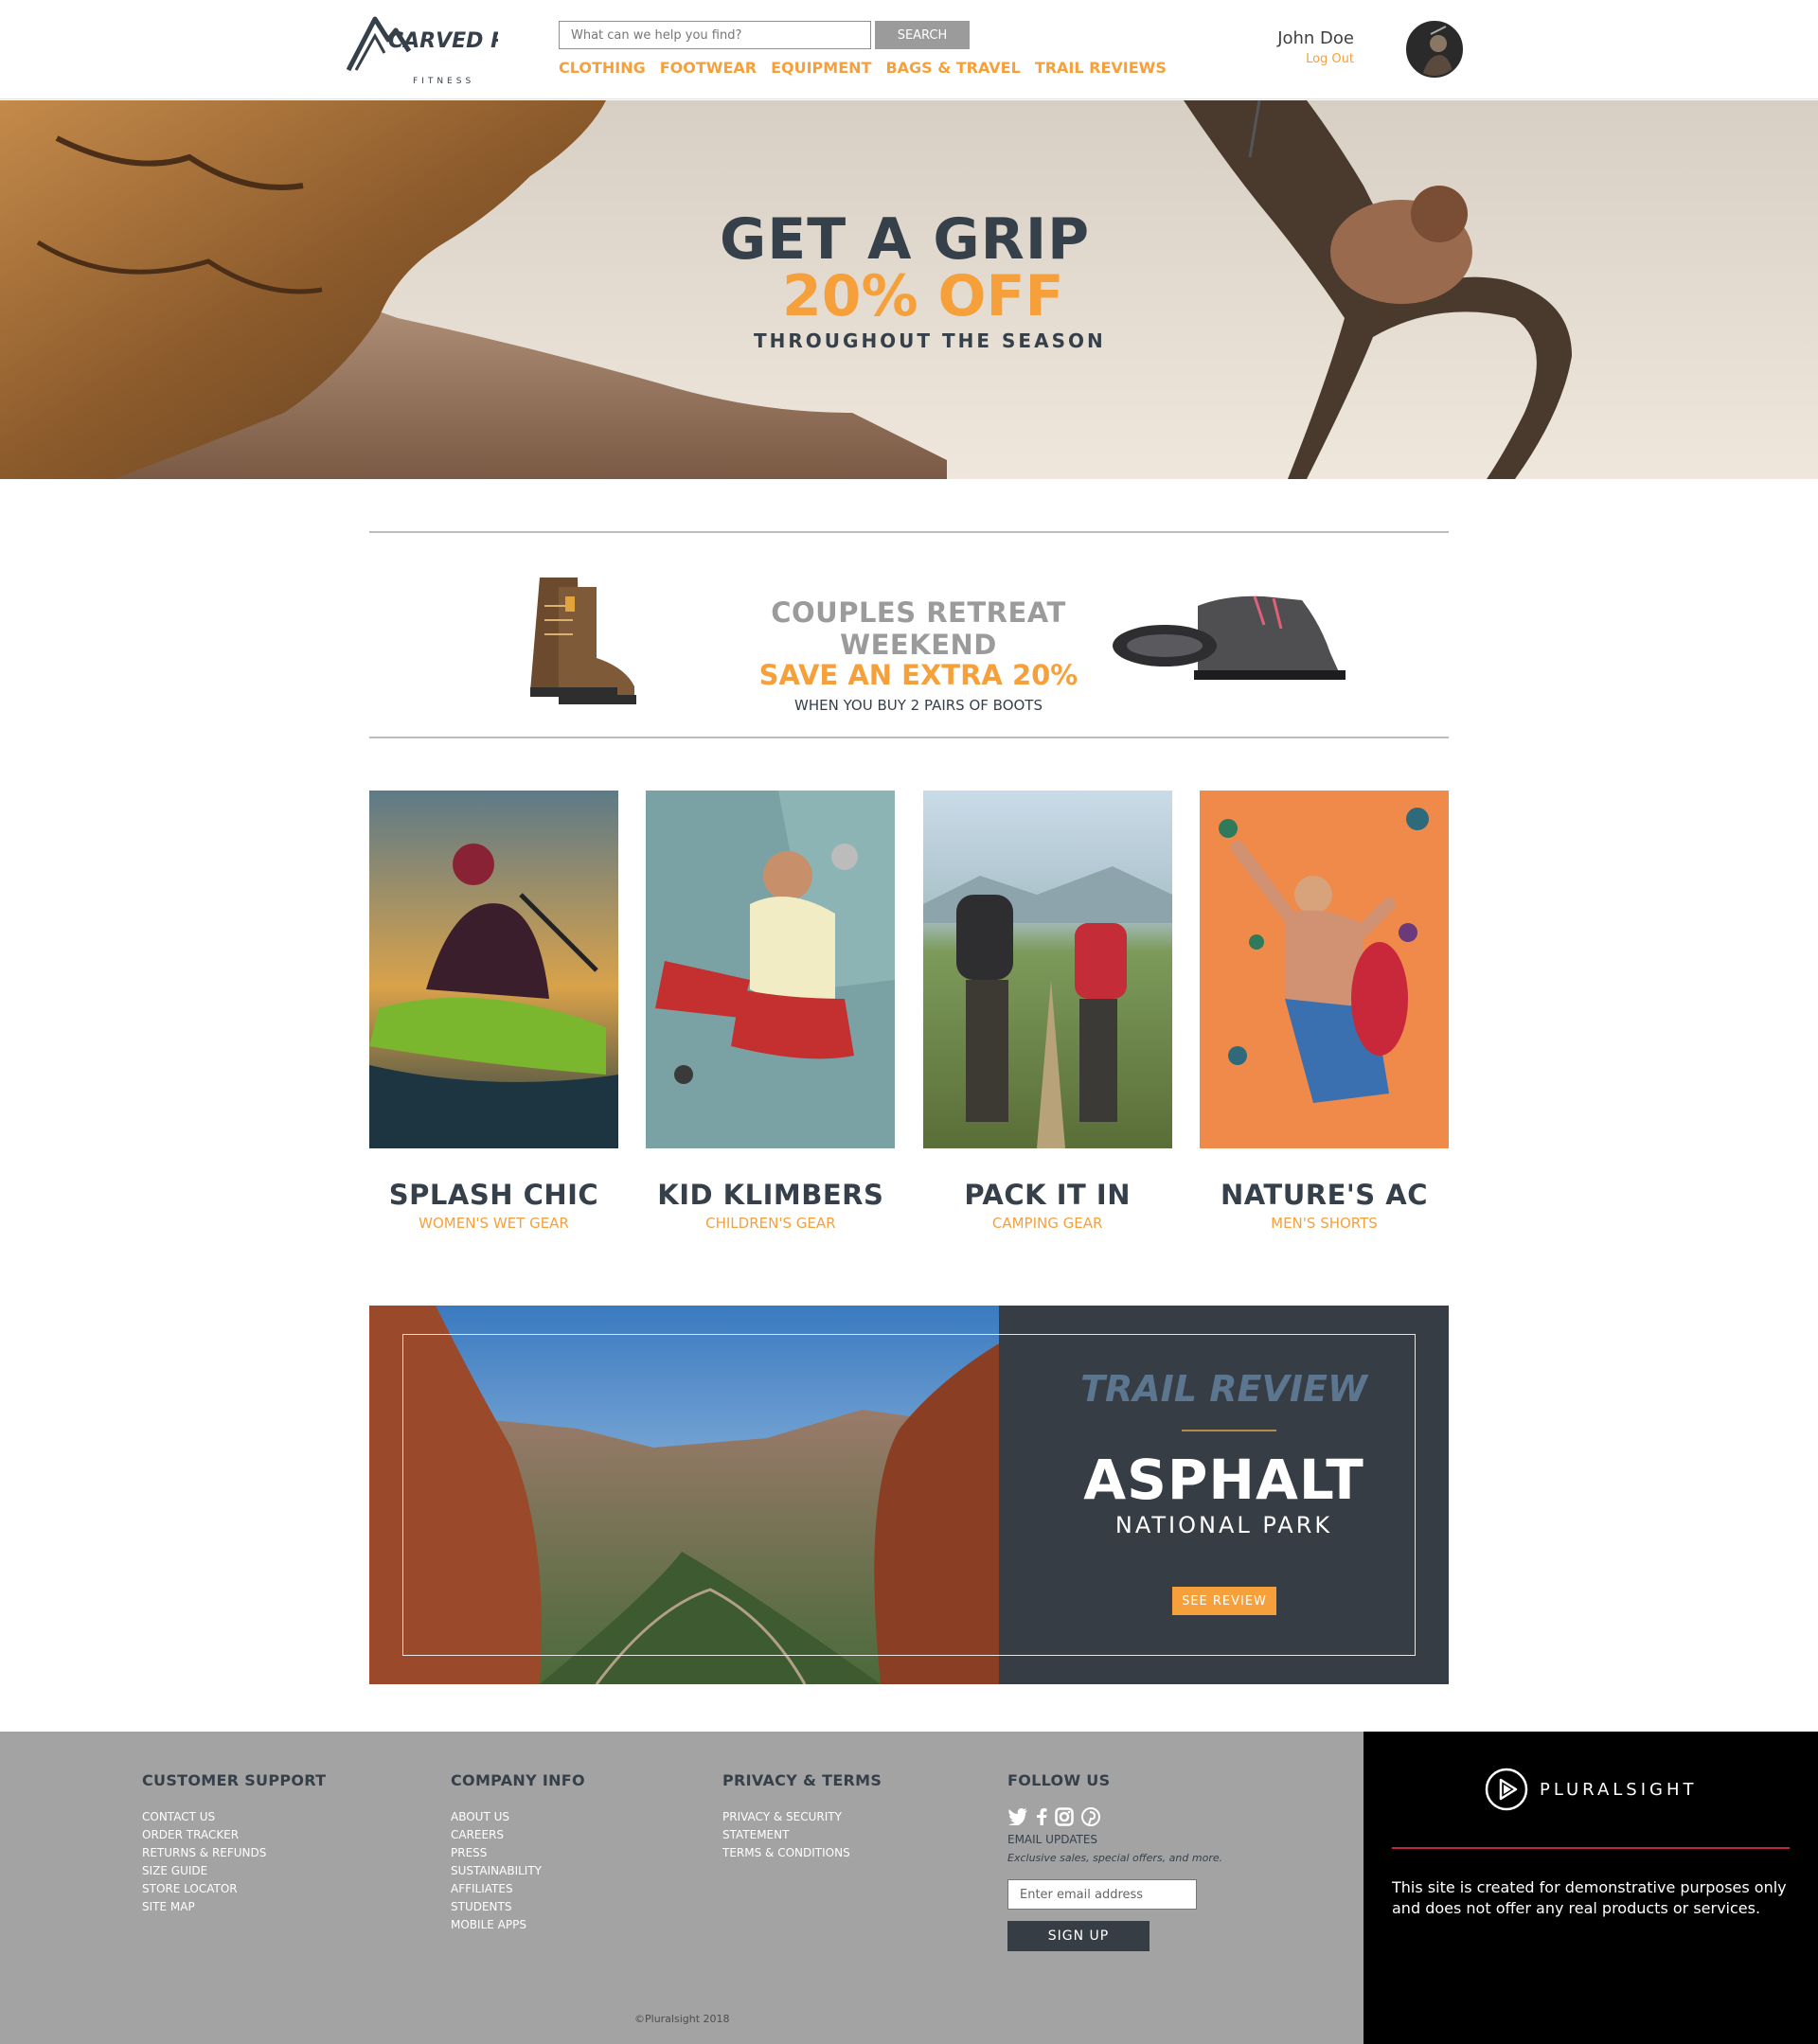  Describe the element at coordinates (802, 1780) in the screenshot. I see `footer-heading: PRIVACY & TERMS` at that location.